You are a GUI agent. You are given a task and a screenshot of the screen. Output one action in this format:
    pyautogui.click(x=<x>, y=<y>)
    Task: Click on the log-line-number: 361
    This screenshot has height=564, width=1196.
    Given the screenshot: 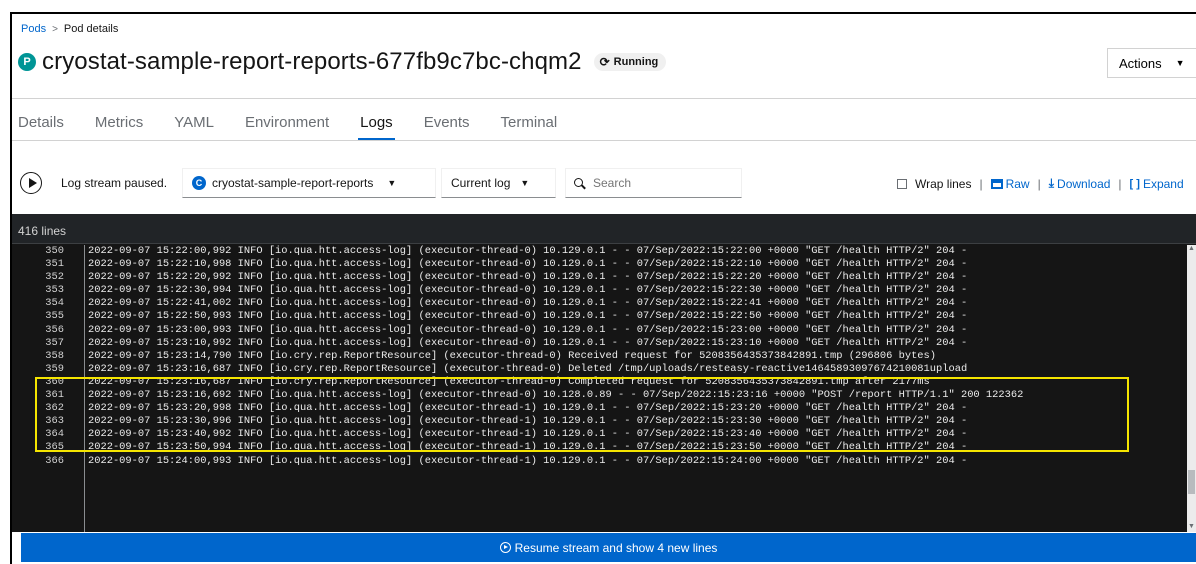 What is the action you would take?
    pyautogui.click(x=54, y=395)
    